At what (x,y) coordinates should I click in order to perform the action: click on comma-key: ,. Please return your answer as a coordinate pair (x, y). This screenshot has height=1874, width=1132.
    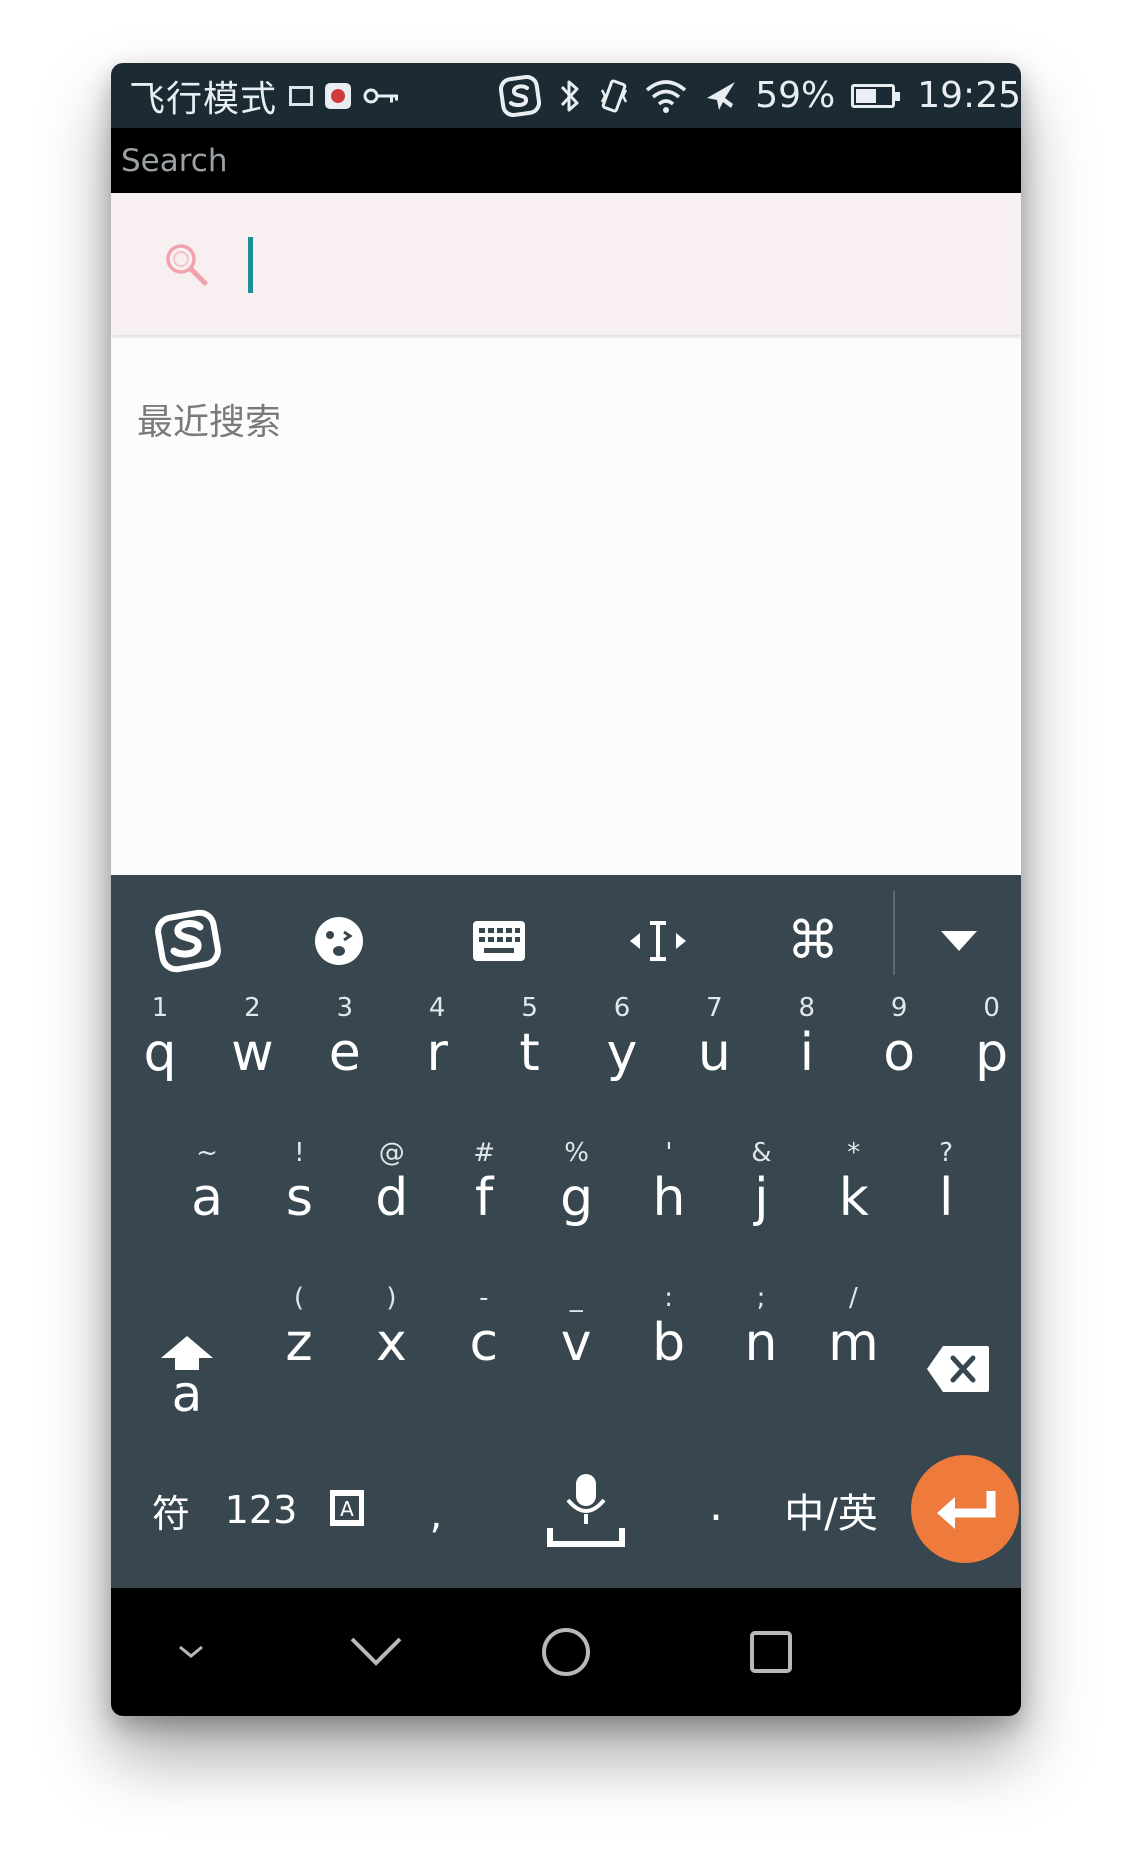
    Looking at the image, I should click on (436, 1515).